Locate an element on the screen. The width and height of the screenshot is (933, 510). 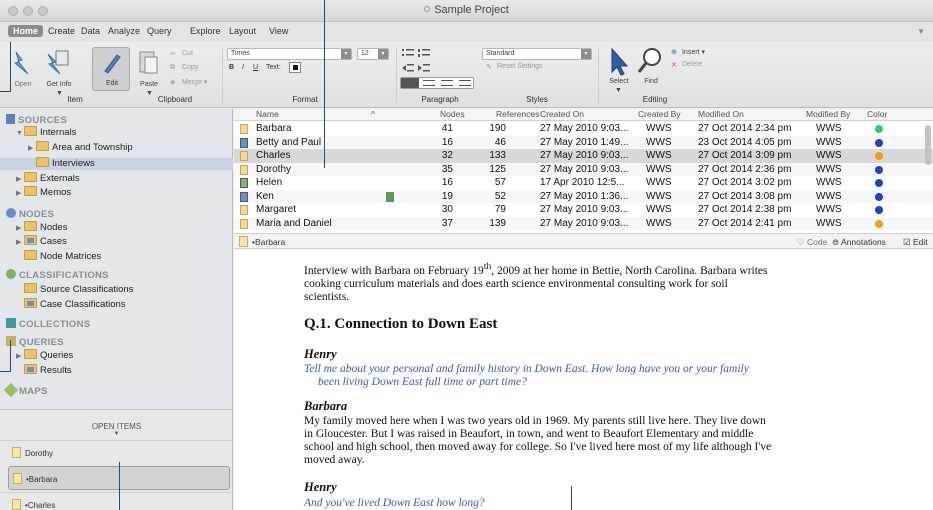
open-item-row: •Charles is located at coordinates (116, 501).